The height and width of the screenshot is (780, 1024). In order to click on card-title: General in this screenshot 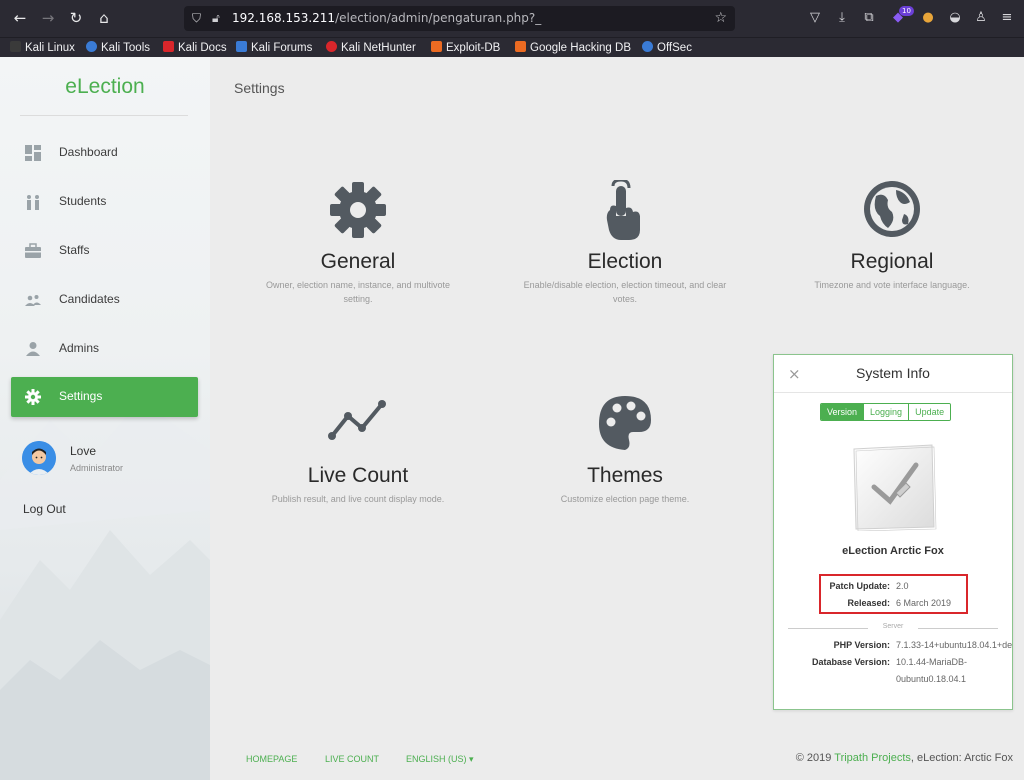, I will do `click(358, 261)`.